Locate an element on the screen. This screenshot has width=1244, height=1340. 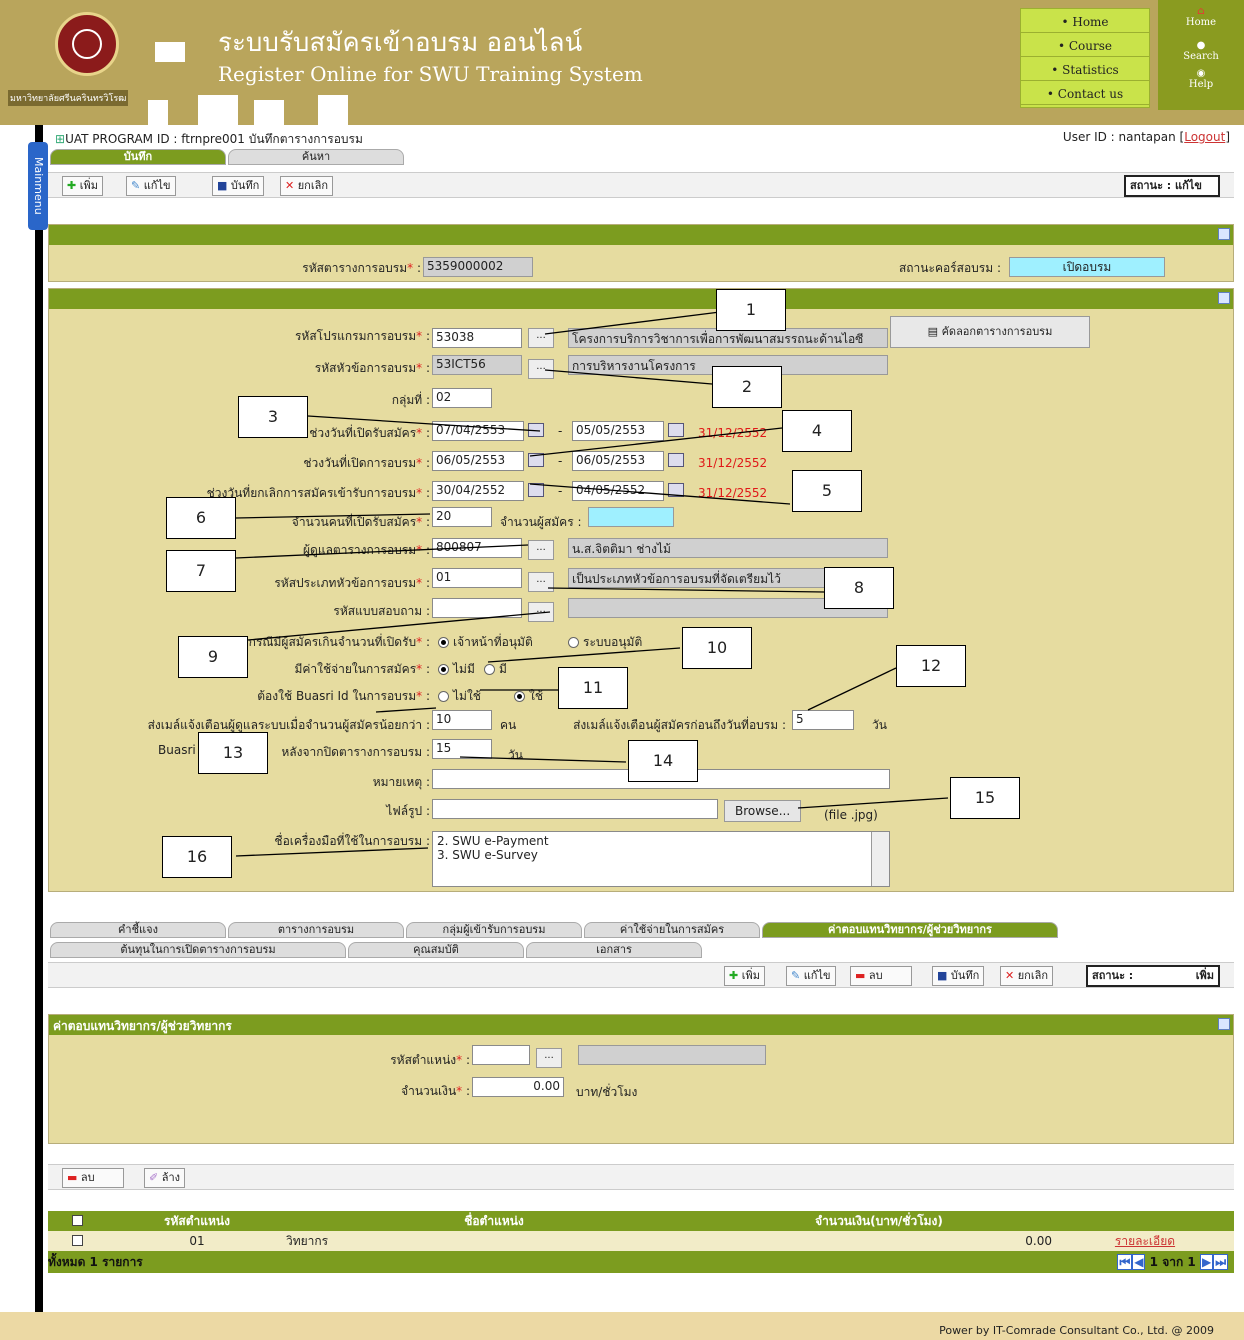
col-amount: จำนวนเงิน(บาท/ชั่วโมง) is located at coordinates (879, 1220).